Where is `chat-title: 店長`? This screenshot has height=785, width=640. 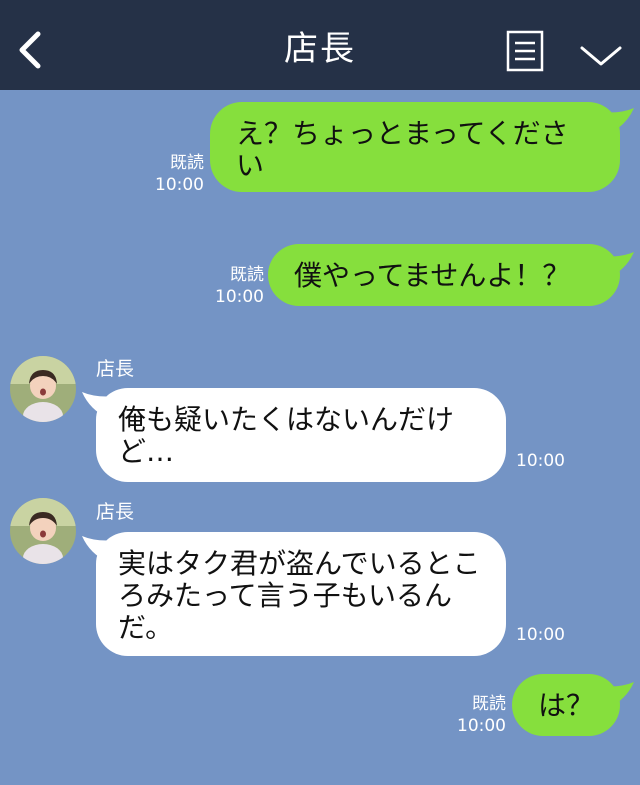
chat-title: 店長 is located at coordinates (320, 49).